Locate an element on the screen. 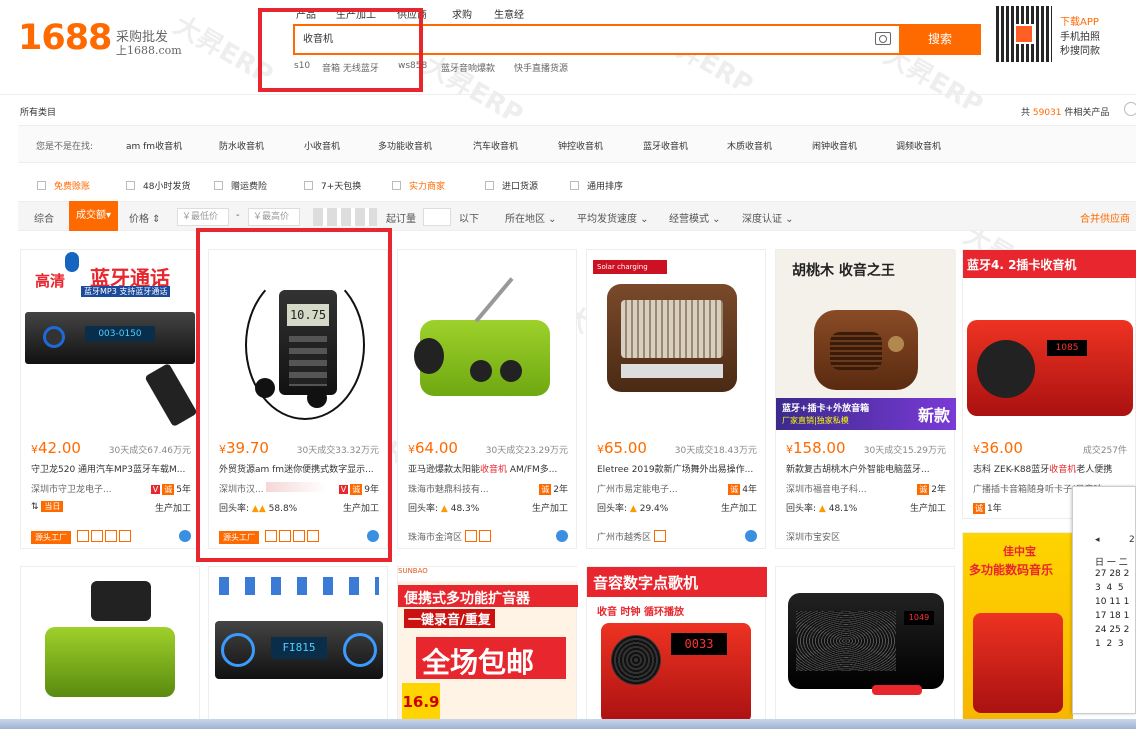 The width and height of the screenshot is (1136, 729). filter-general-sort: 通用排序 is located at coordinates (596, 185).